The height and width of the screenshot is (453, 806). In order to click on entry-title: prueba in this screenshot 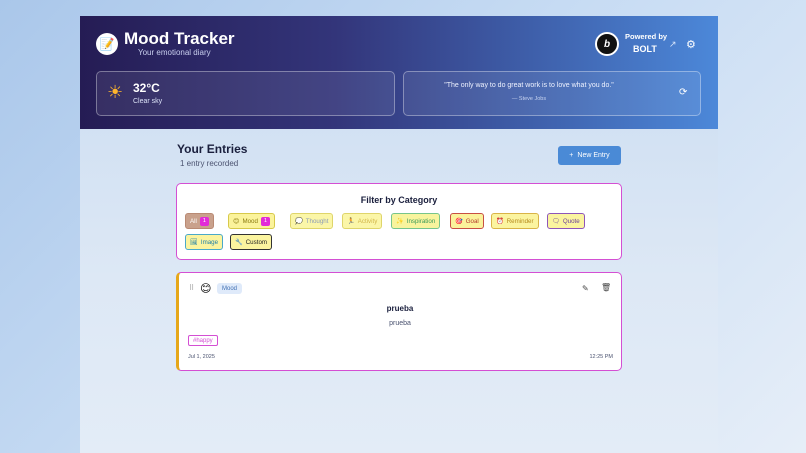, I will do `click(400, 308)`.